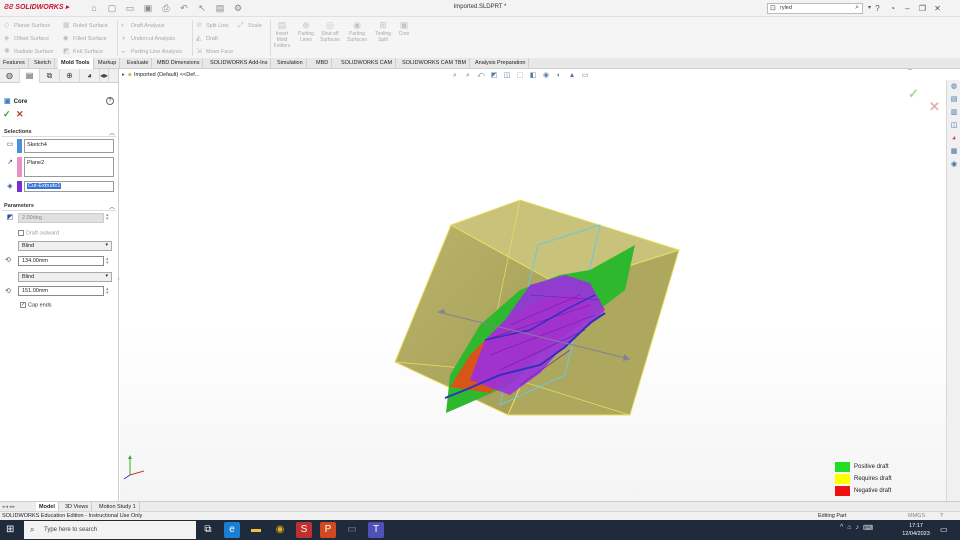 The image size is (960, 540). I want to click on save-icon: ▣, so click(148, 8).